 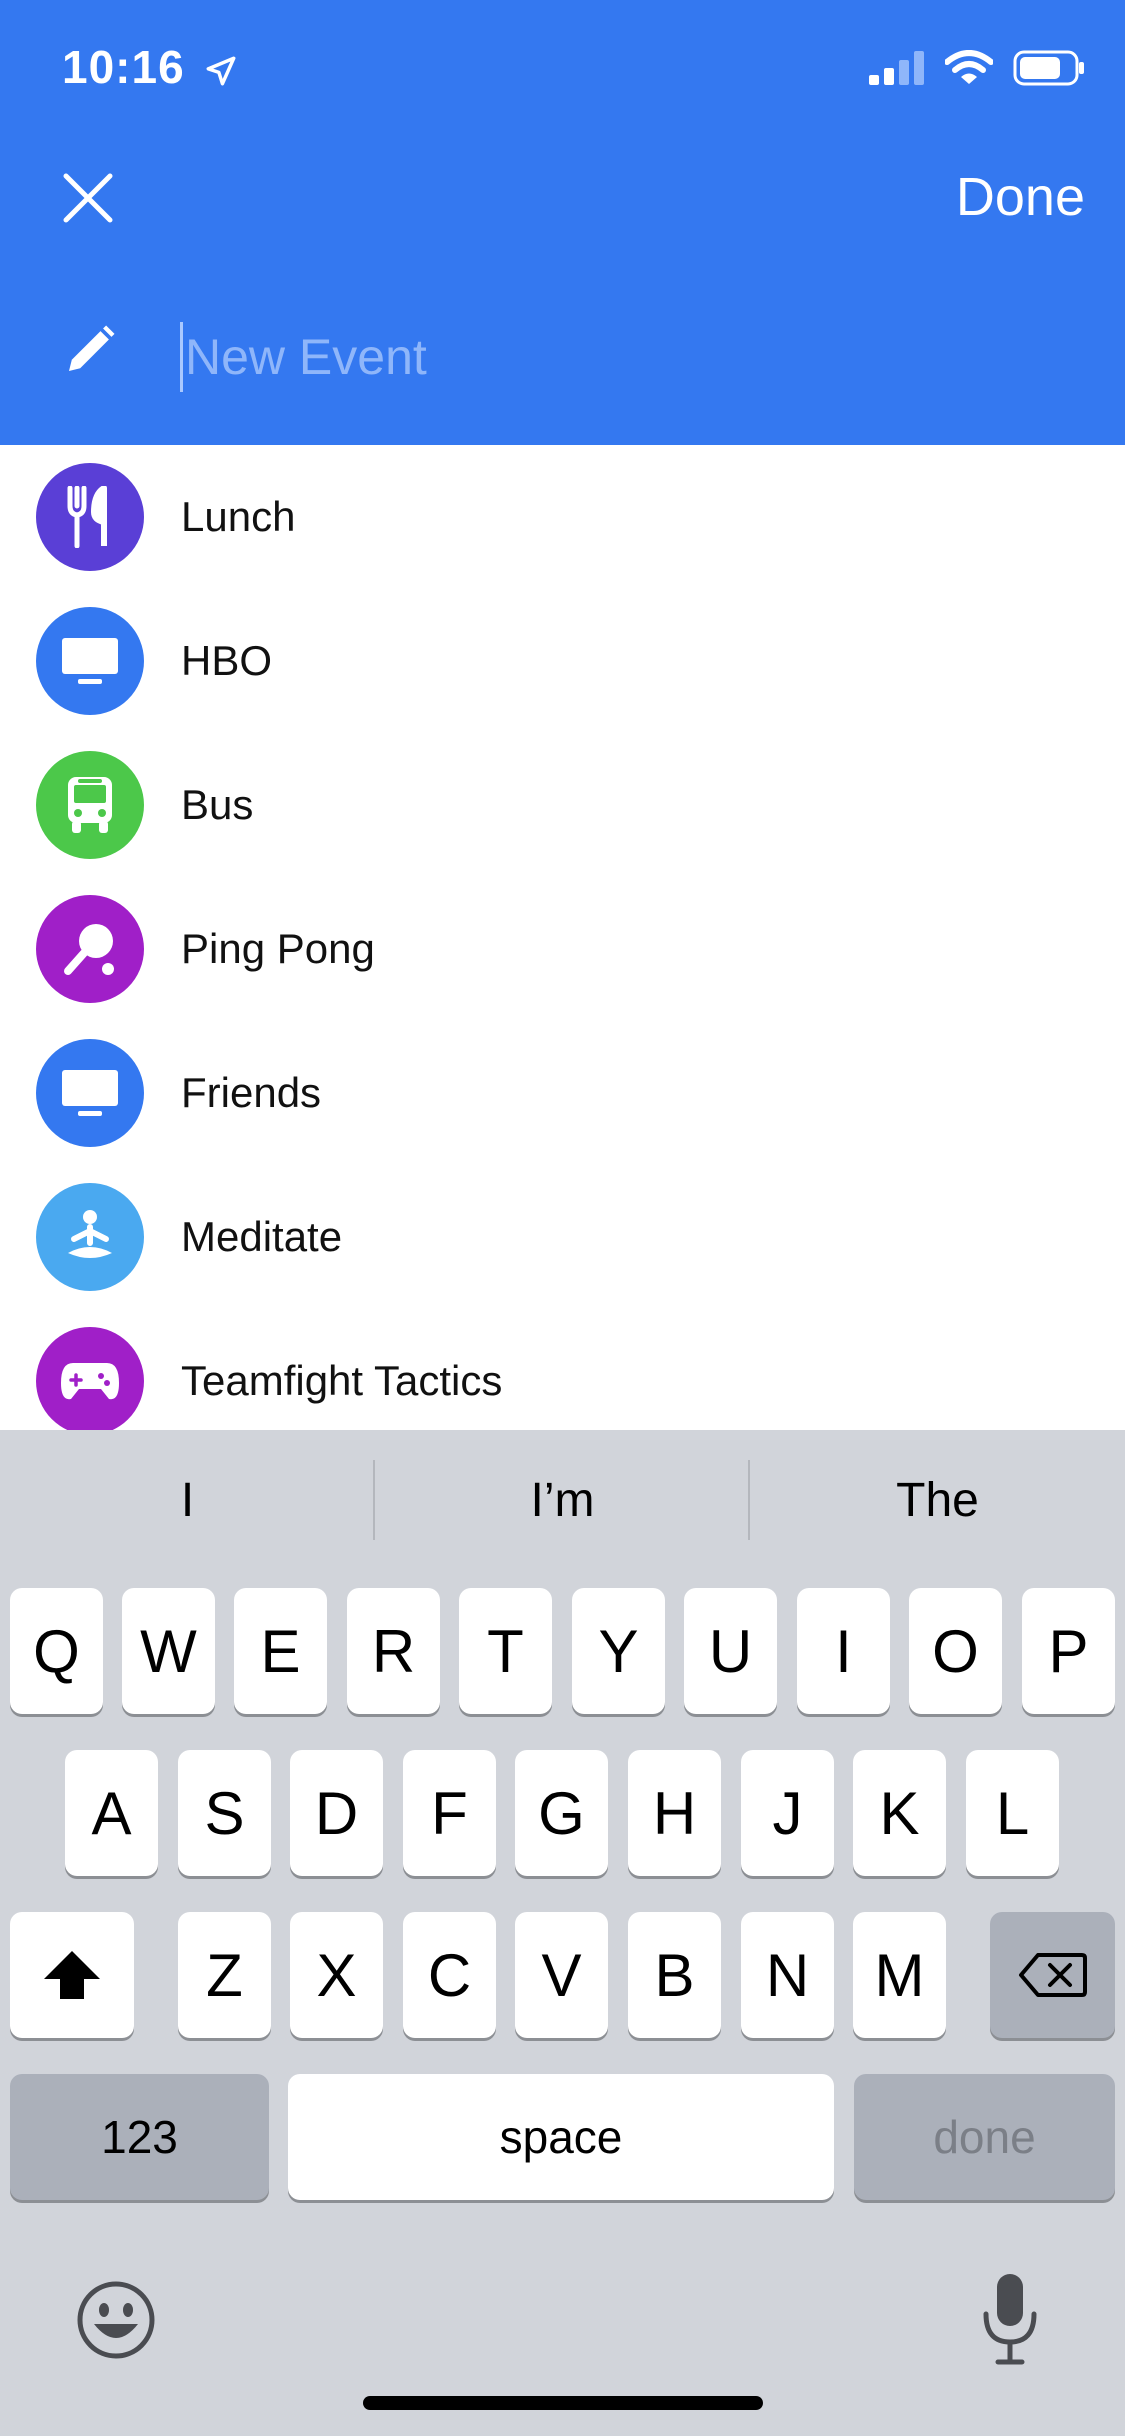 I want to click on suggestion-1: I, so click(x=187, y=1500).